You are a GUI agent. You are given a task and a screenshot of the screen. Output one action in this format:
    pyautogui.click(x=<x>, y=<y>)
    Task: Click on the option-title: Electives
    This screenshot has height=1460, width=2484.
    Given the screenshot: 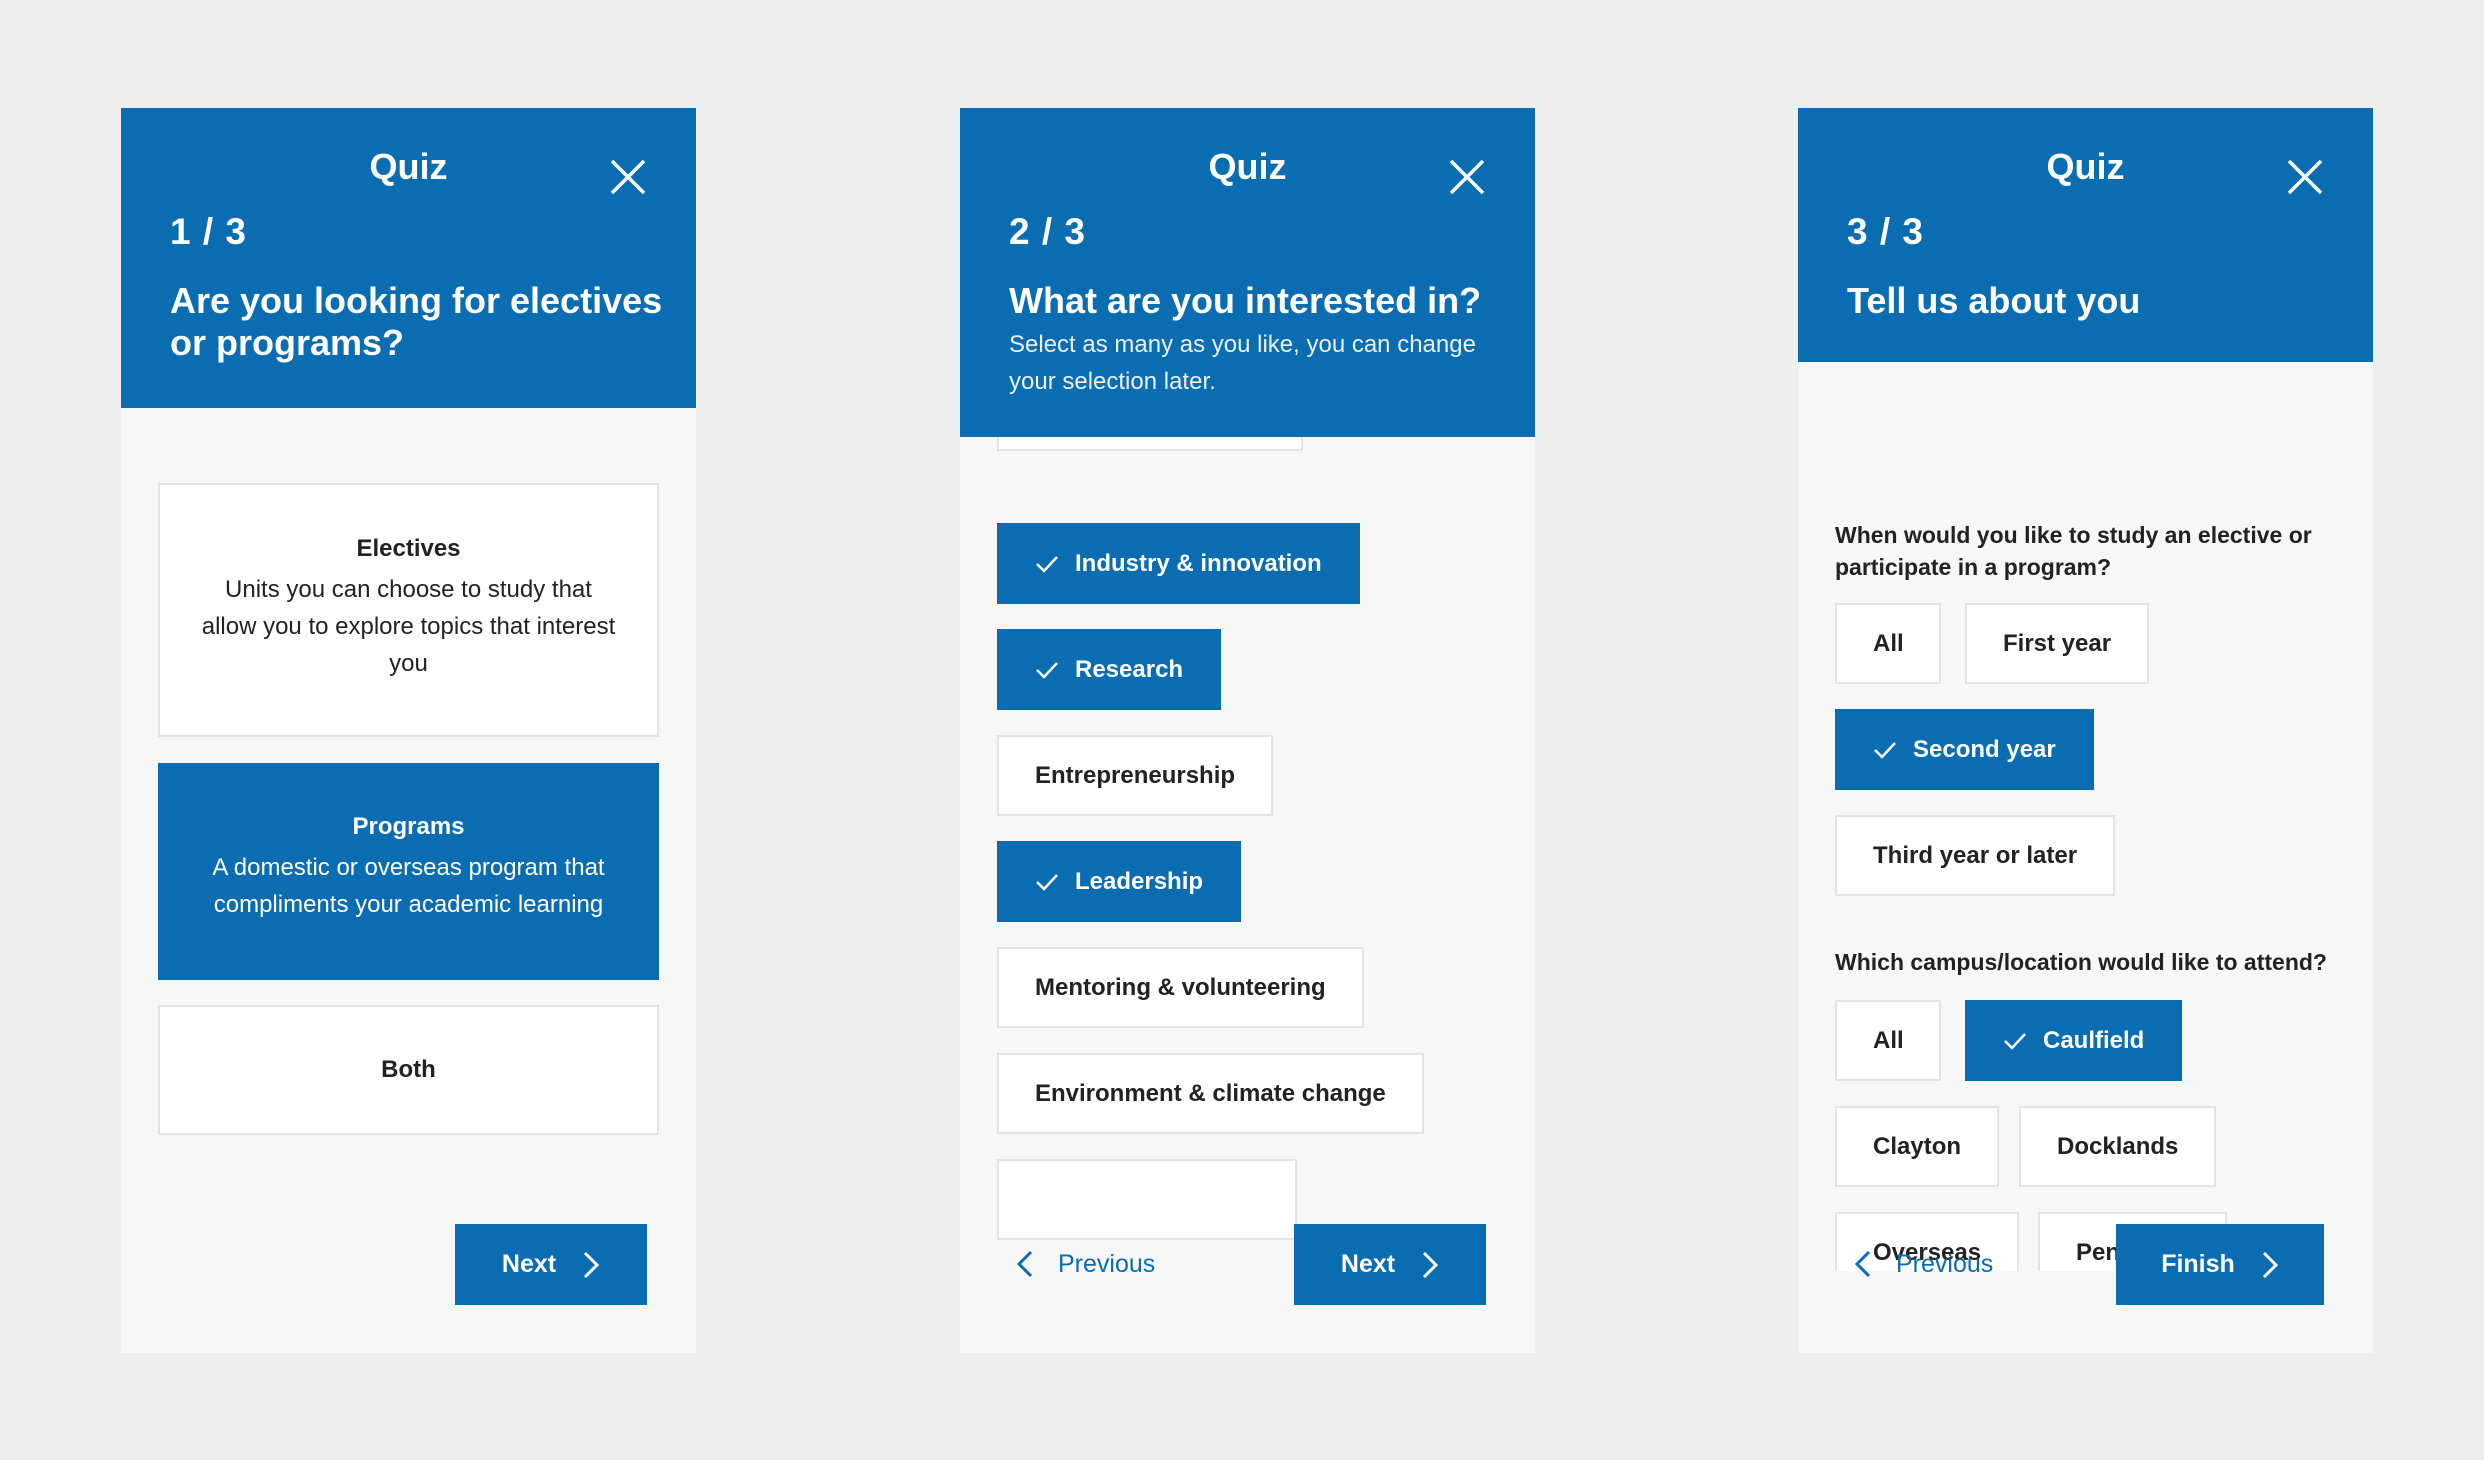 What is the action you would take?
    pyautogui.click(x=408, y=548)
    